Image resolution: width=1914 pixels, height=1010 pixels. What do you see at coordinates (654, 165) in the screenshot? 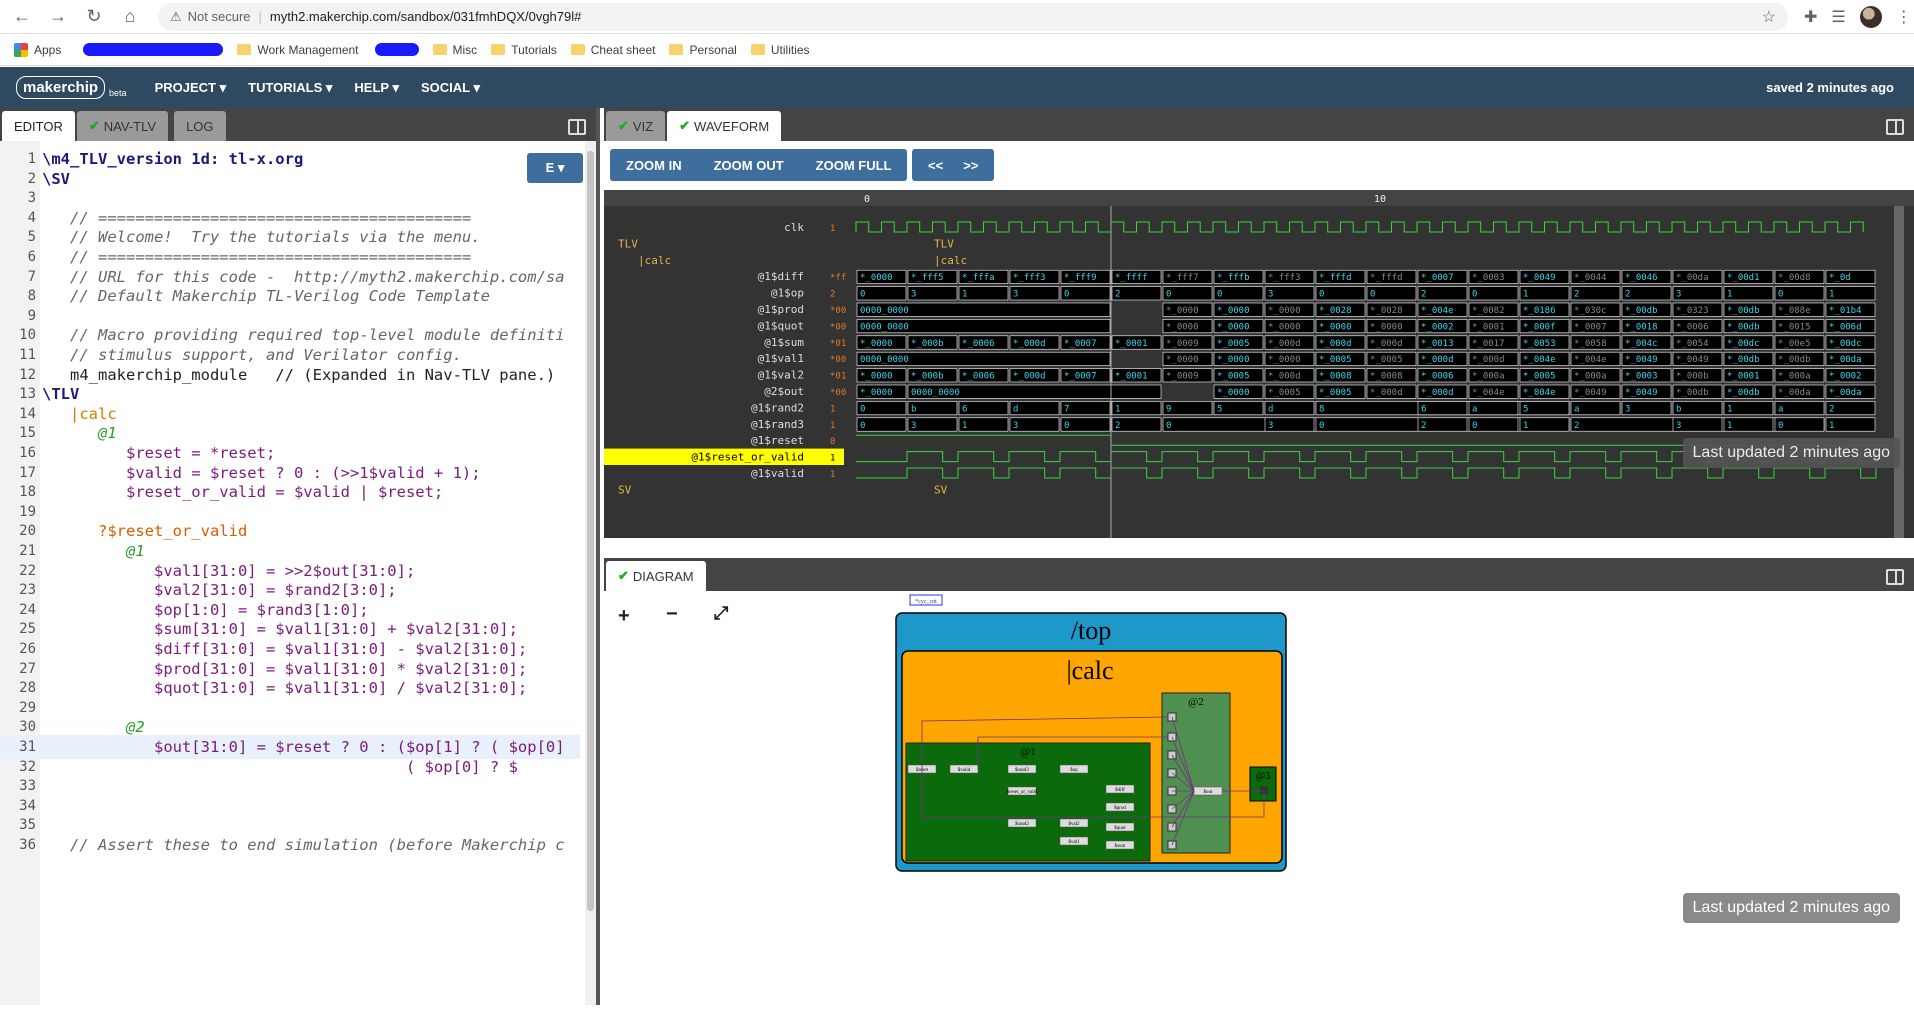
I see `zoom-in-button: ZOOM IN` at bounding box center [654, 165].